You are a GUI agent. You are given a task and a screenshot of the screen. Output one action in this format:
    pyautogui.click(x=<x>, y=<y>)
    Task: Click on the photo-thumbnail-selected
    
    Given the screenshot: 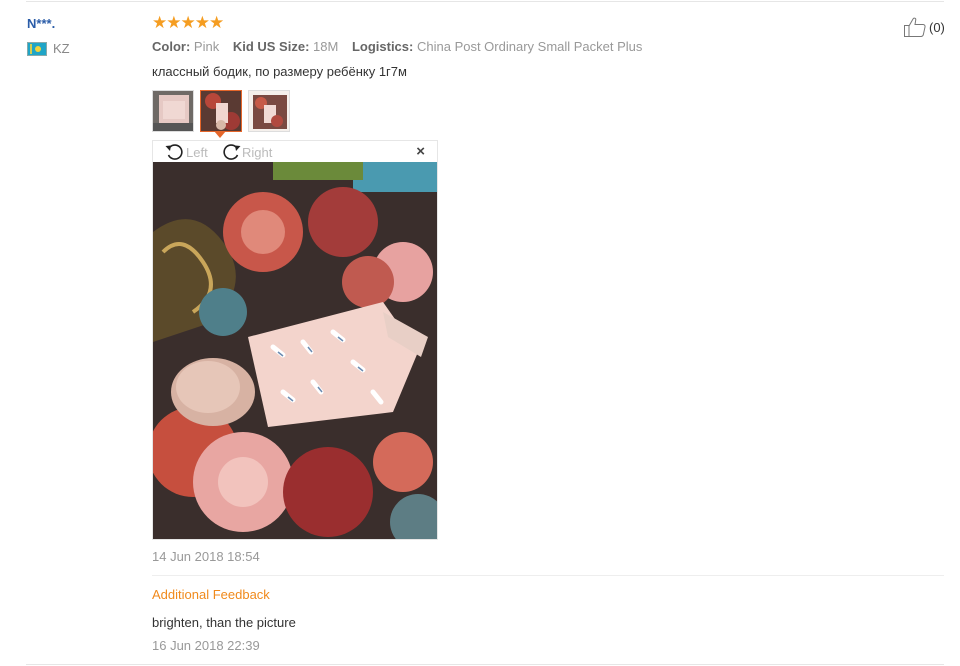 What is the action you would take?
    pyautogui.click(x=221, y=111)
    